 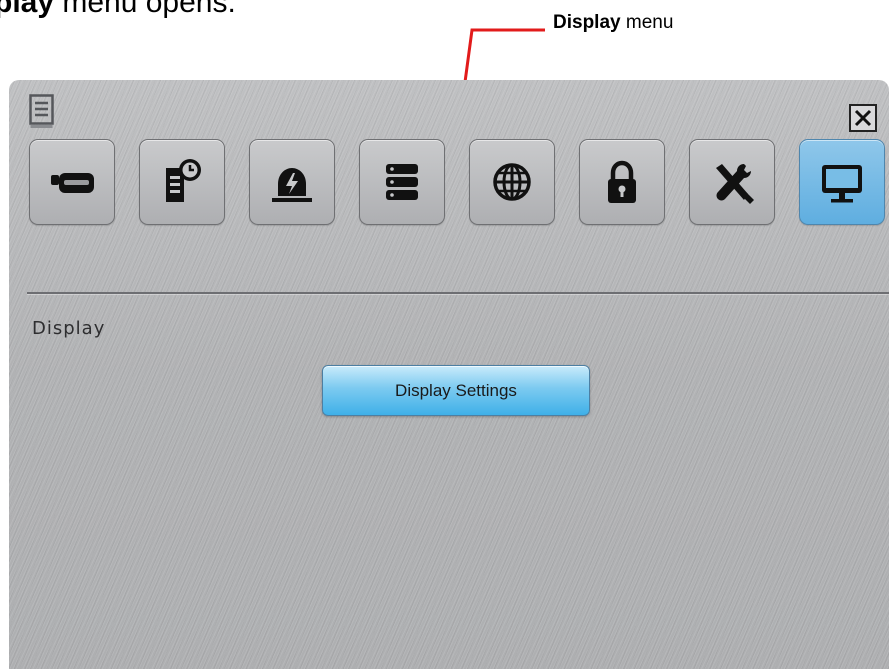 I want to click on device-icon, so click(x=72, y=183).